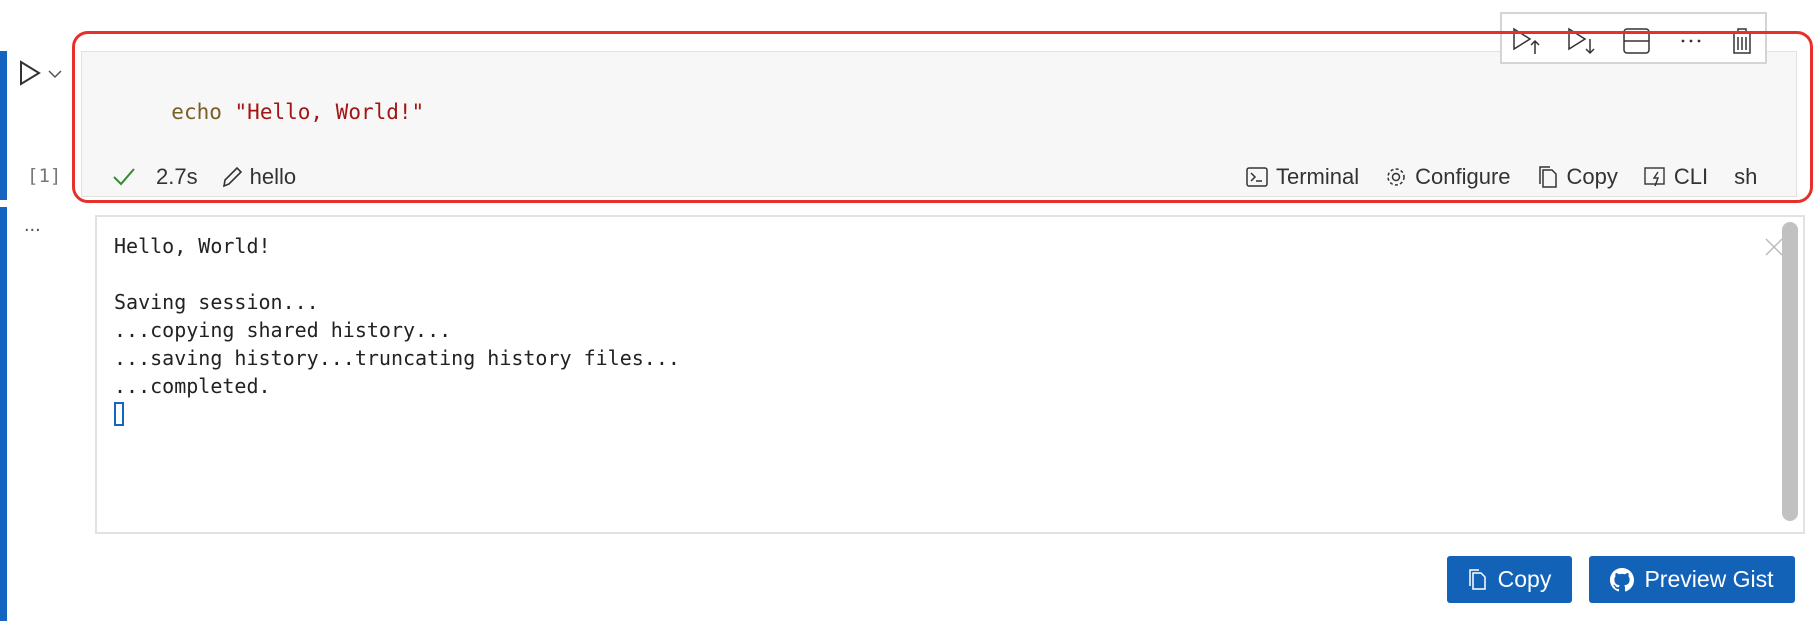 The image size is (1820, 634). What do you see at coordinates (44, 176) in the screenshot?
I see `execution-count: [1]` at bounding box center [44, 176].